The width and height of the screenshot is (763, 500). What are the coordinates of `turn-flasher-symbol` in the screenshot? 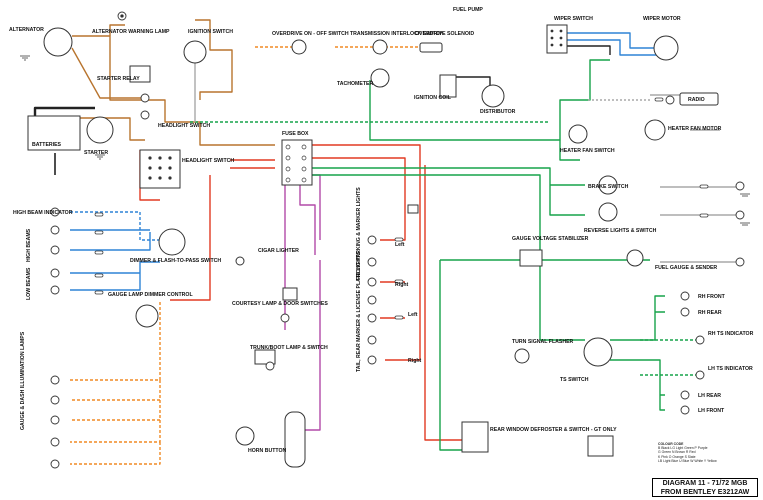 It's located at (522, 356).